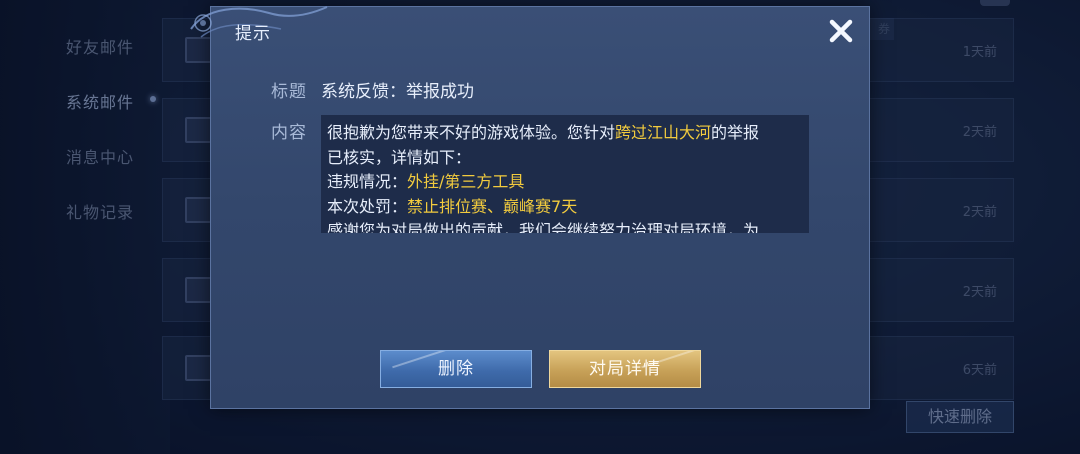  Describe the element at coordinates (367, 206) in the screenshot. I see `penalty-label: 本次处罚：` at that location.